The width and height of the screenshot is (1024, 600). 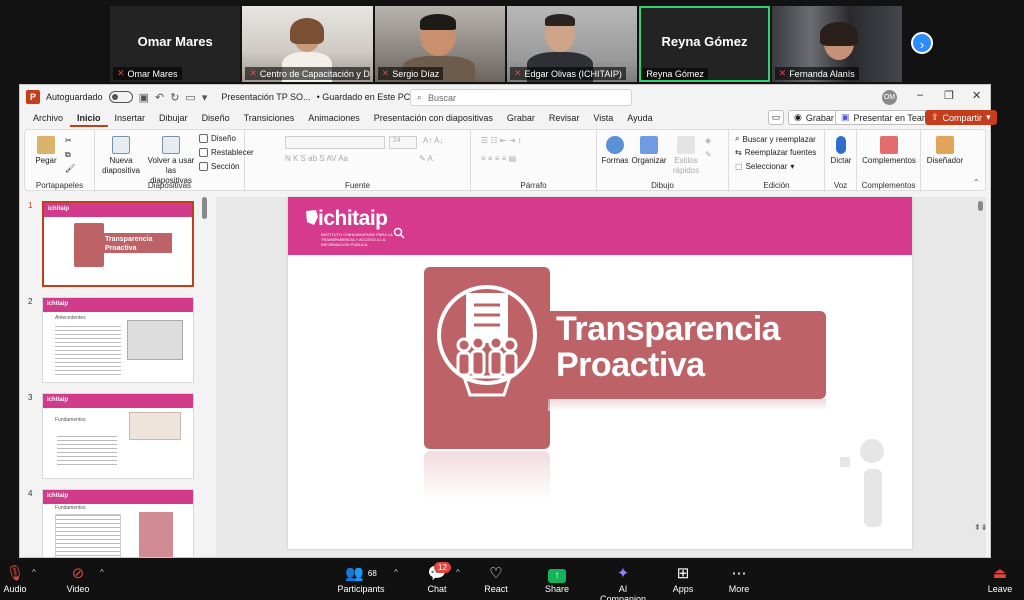 What do you see at coordinates (118, 244) in the screenshot?
I see `slide-thumbnail: ichitaip Transparencia Proactiva` at bounding box center [118, 244].